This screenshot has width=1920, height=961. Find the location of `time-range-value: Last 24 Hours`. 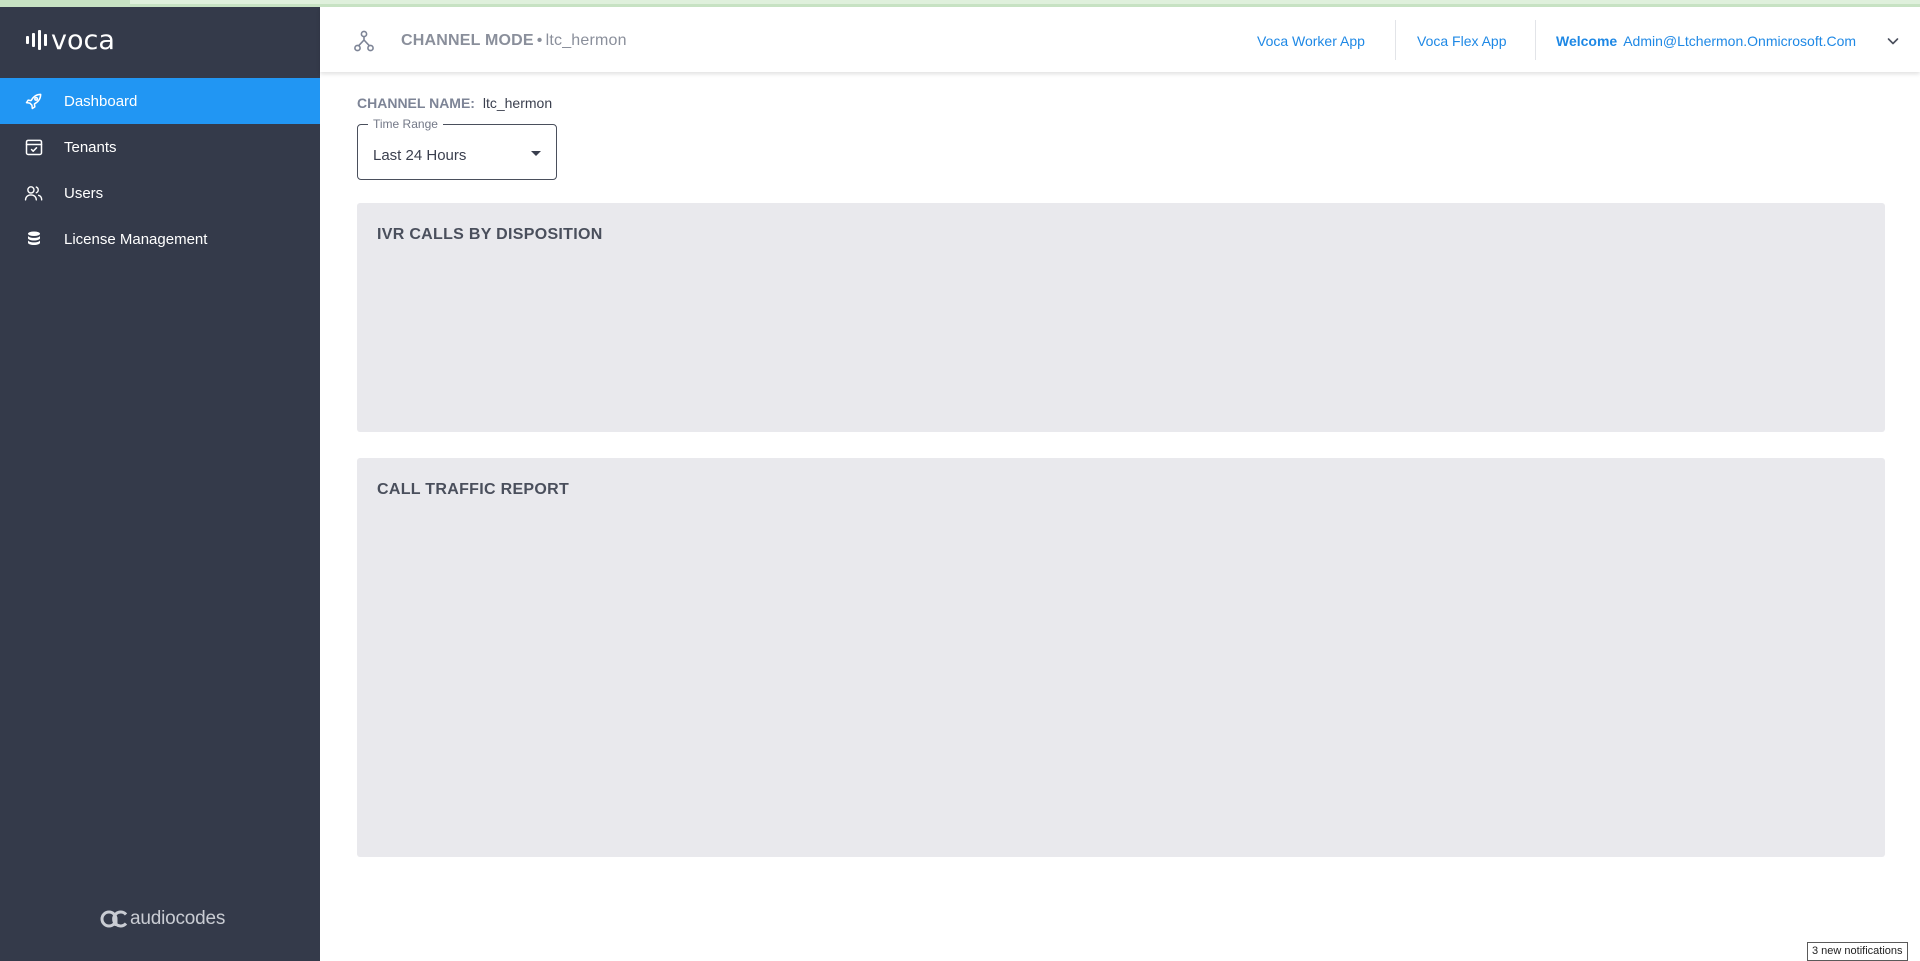

time-range-value: Last 24 Hours is located at coordinates (420, 155).